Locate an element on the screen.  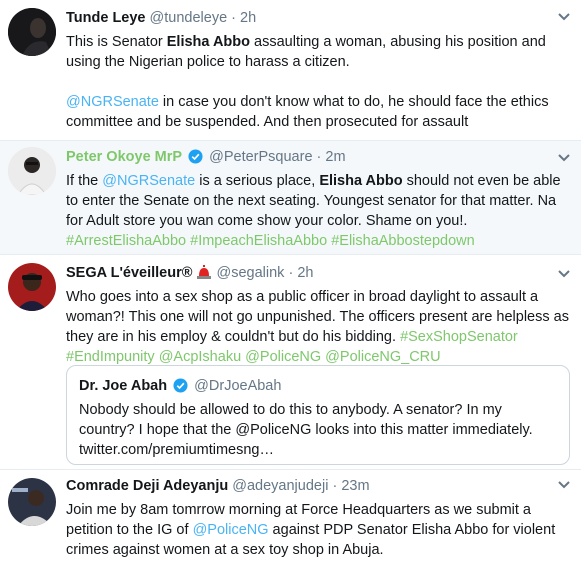
avatar-deji-adeyanju is located at coordinates (32, 502).